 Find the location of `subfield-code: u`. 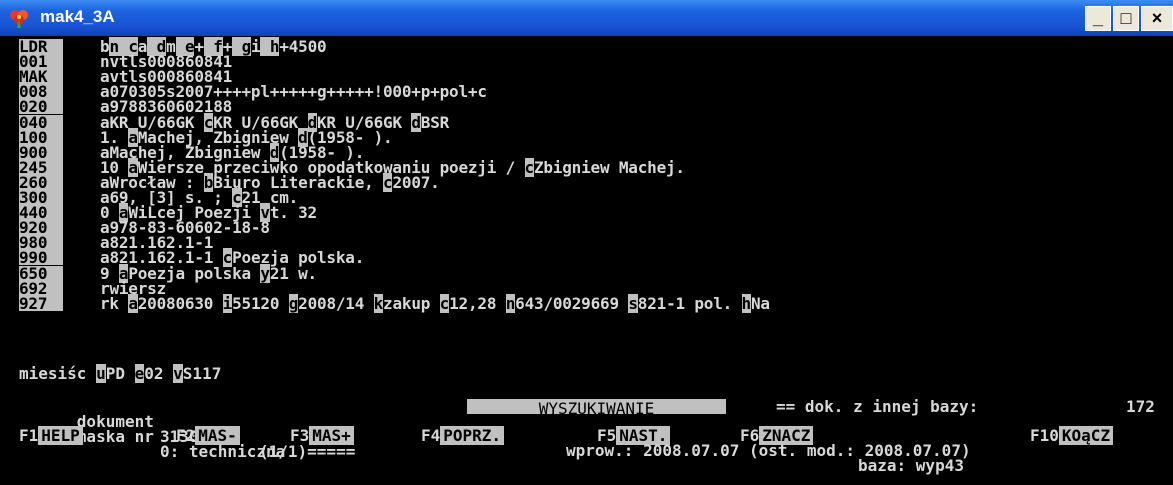

subfield-code: u is located at coordinates (101, 373).